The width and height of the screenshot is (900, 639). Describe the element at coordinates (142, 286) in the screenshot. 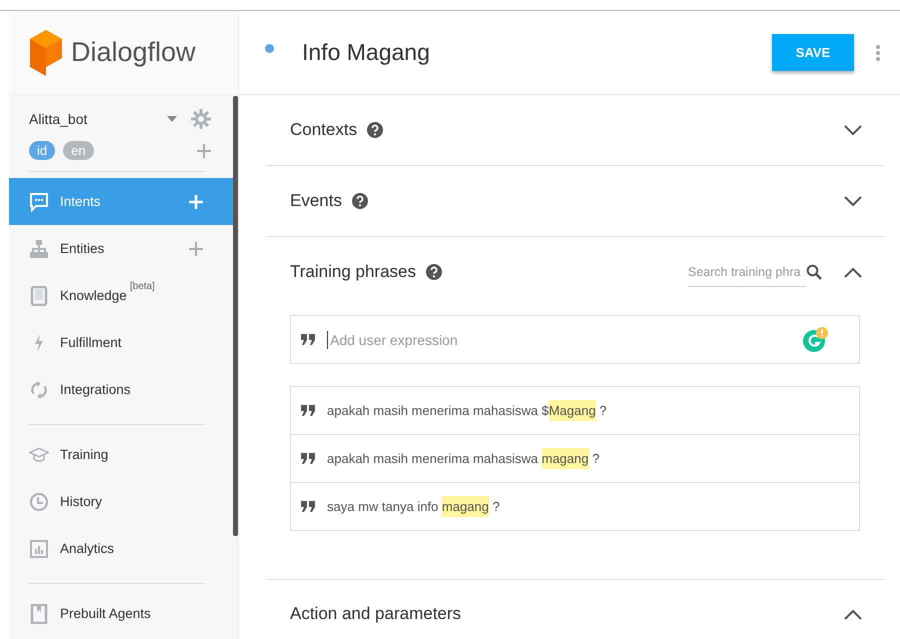

I see `beta-label: [beta]` at that location.